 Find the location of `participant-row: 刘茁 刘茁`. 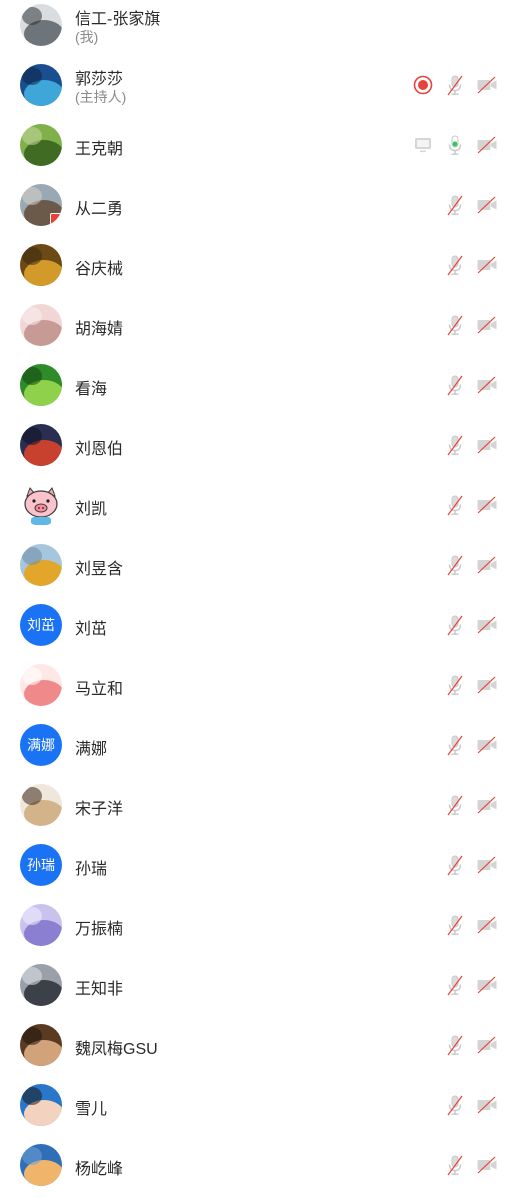

participant-row: 刘茁 刘茁 is located at coordinates (253, 628).